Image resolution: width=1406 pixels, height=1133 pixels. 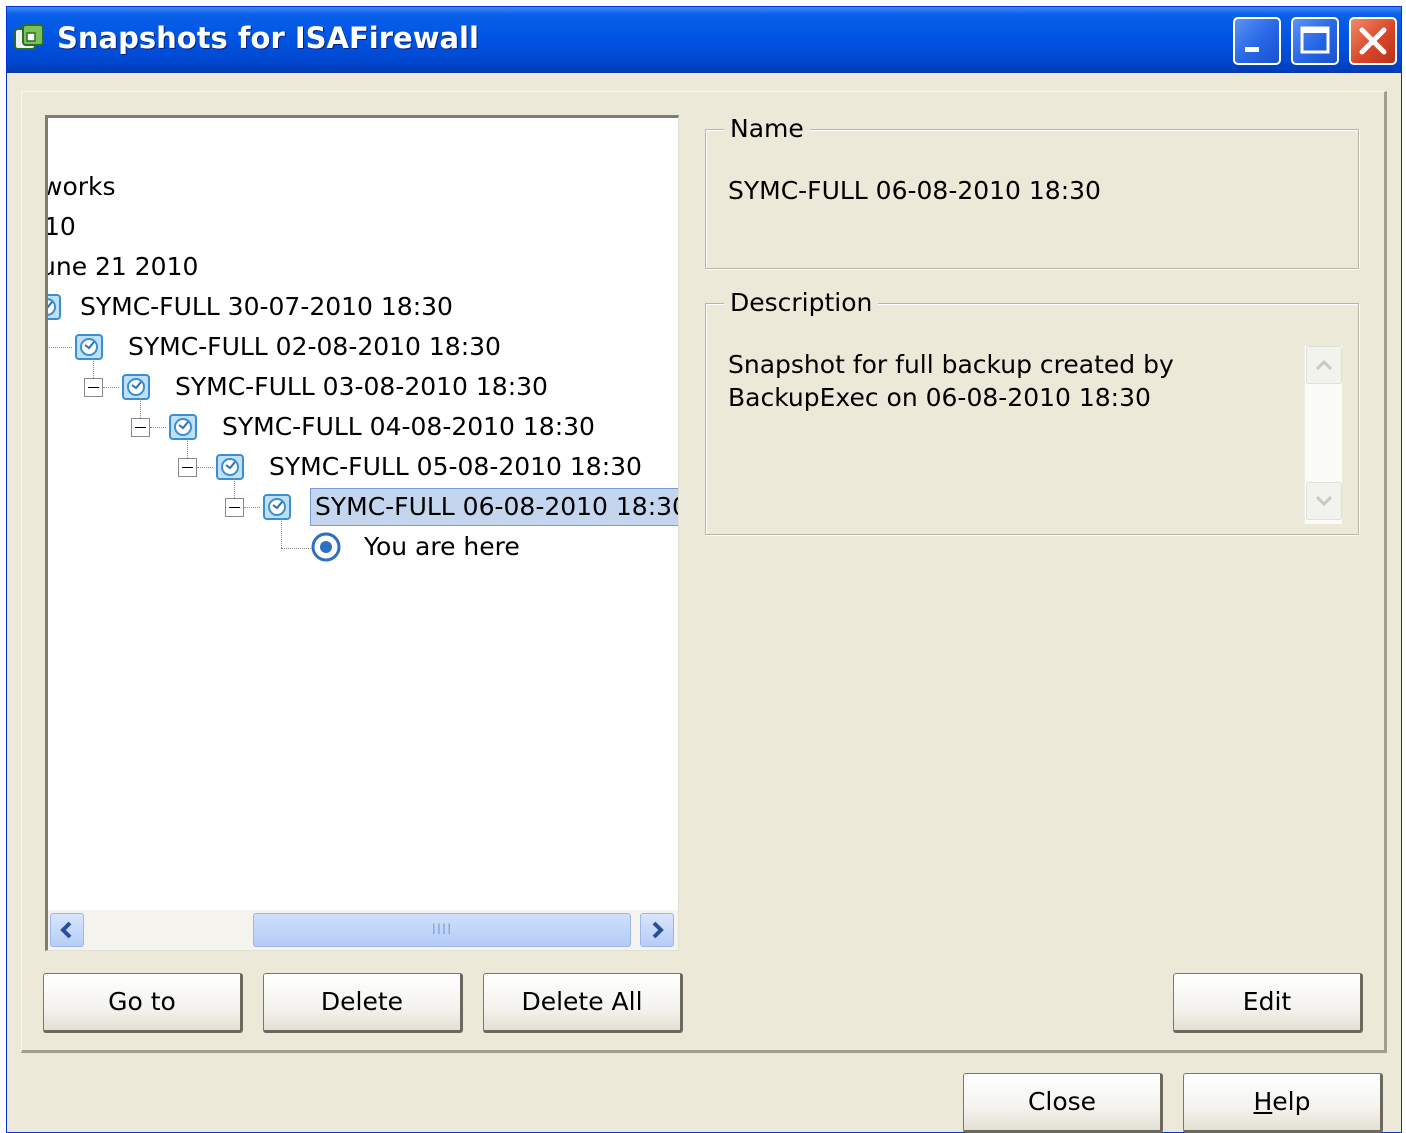 I want to click on tree-item-snapshot: SYMC-FULL 02-08-2010 18:30, so click(x=363, y=347).